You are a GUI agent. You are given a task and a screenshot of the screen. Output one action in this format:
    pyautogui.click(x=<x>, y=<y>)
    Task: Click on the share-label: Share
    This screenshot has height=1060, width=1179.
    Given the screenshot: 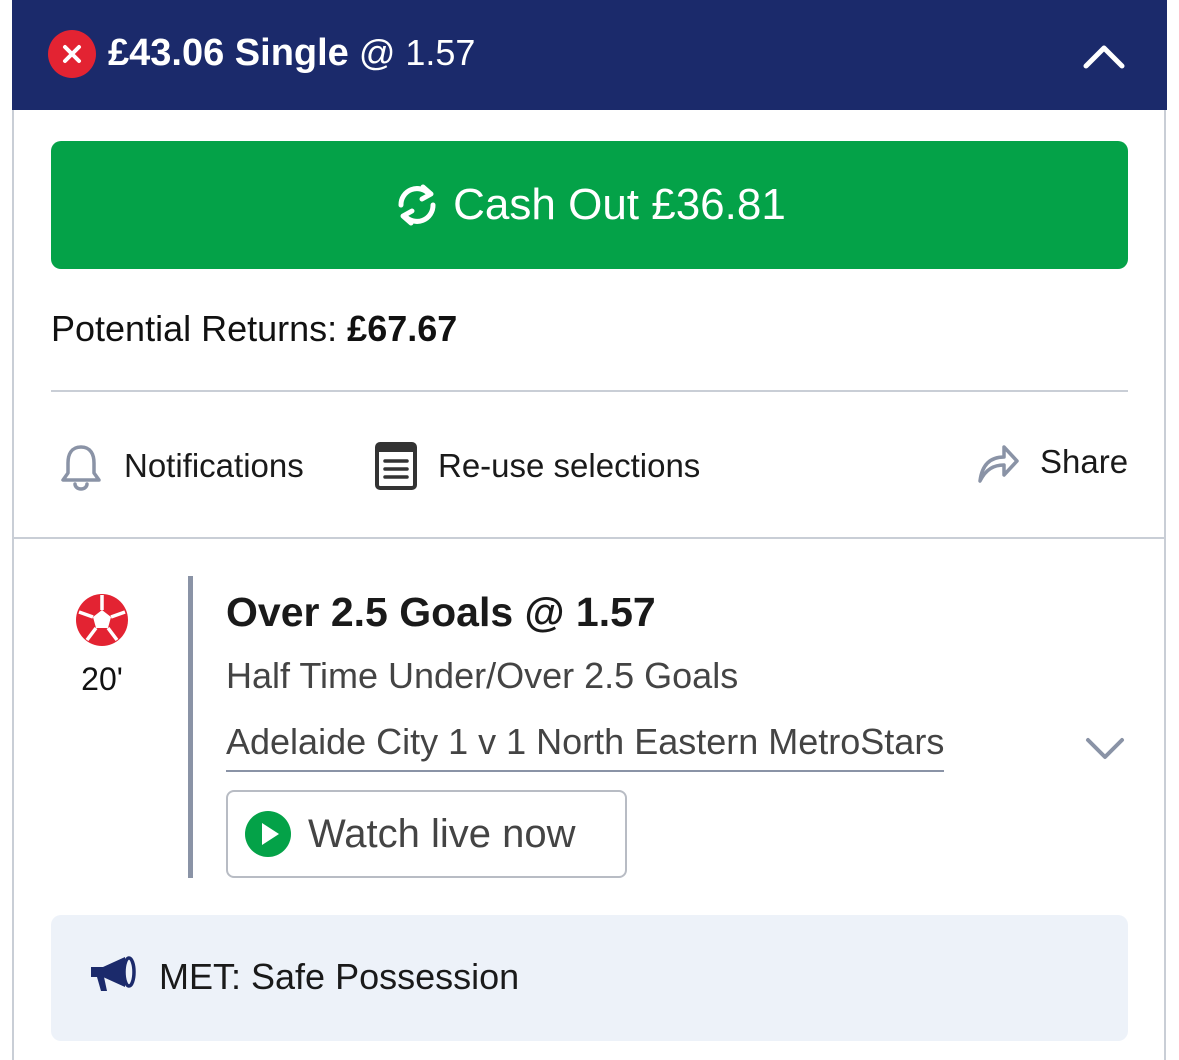 What is the action you would take?
    pyautogui.click(x=1084, y=461)
    